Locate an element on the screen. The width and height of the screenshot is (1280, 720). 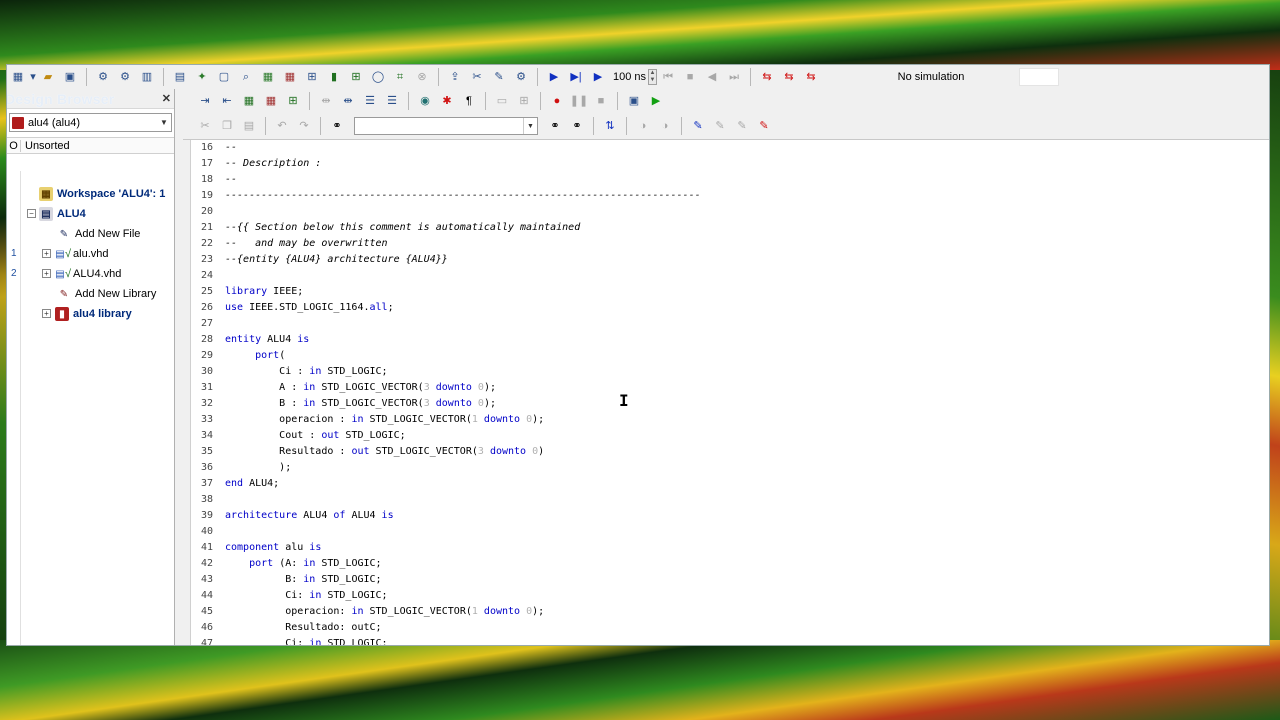
bookmark-next-icon: ◑ is located at coordinates (665, 126).